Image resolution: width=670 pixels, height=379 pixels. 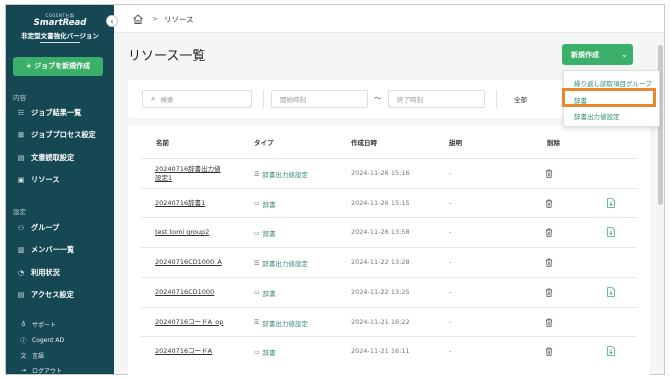 I want to click on search-input: ⌕ 検索, so click(x=197, y=99).